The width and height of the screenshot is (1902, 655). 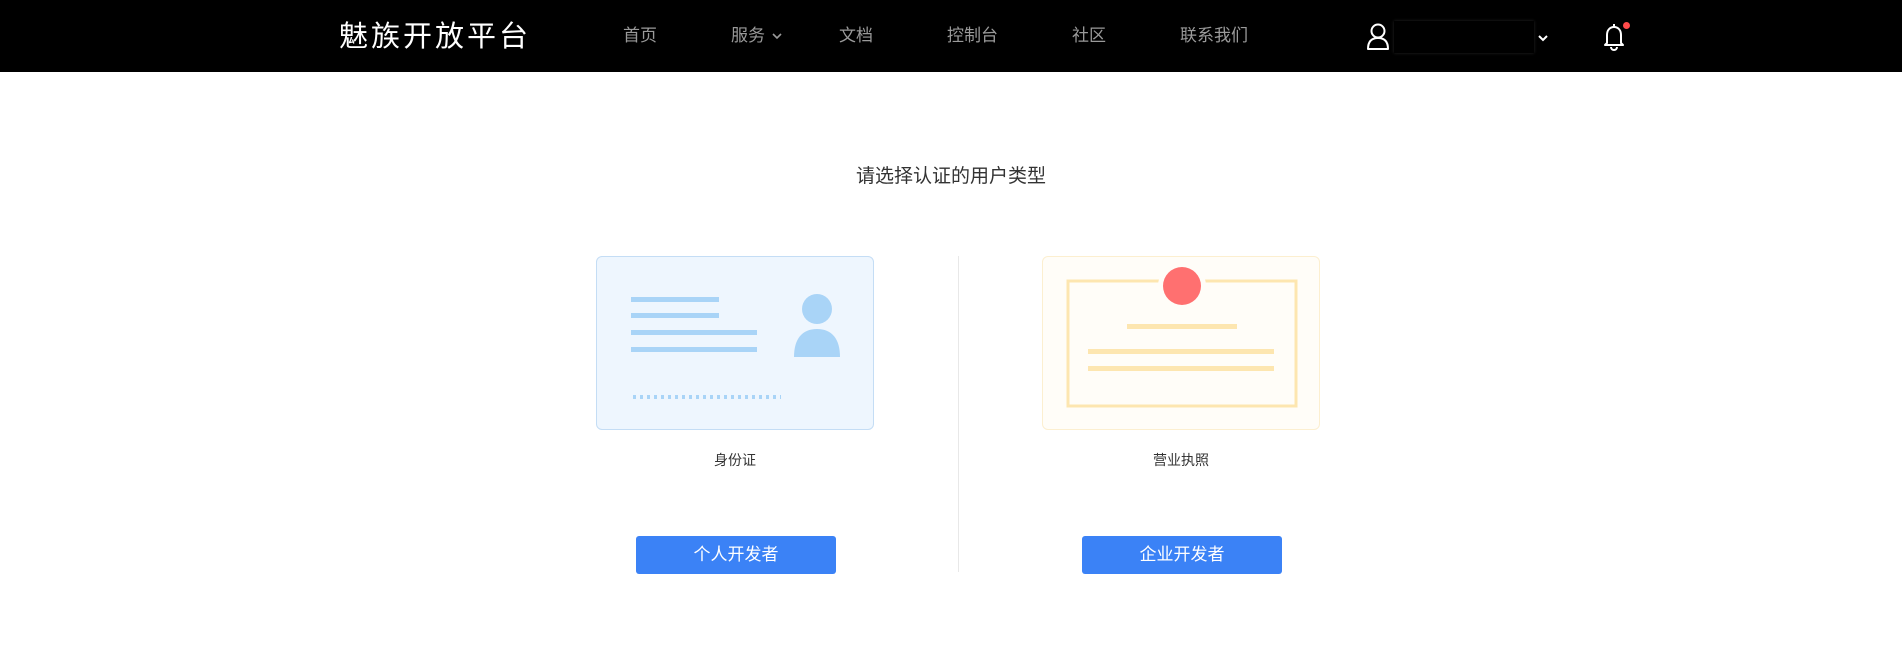 I want to click on user-name-display, so click(x=1464, y=37).